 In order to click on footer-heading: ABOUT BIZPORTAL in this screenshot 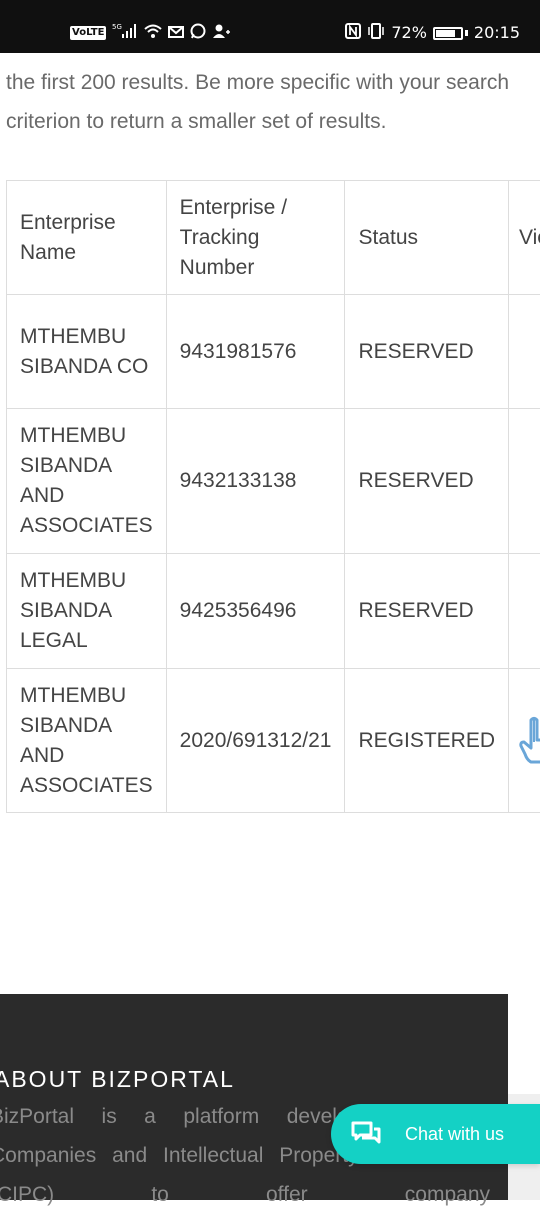, I will do `click(117, 1079)`.